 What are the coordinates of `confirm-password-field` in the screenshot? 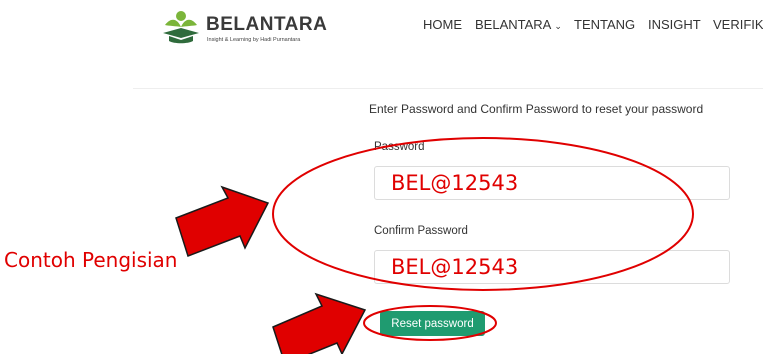 It's located at (552, 267).